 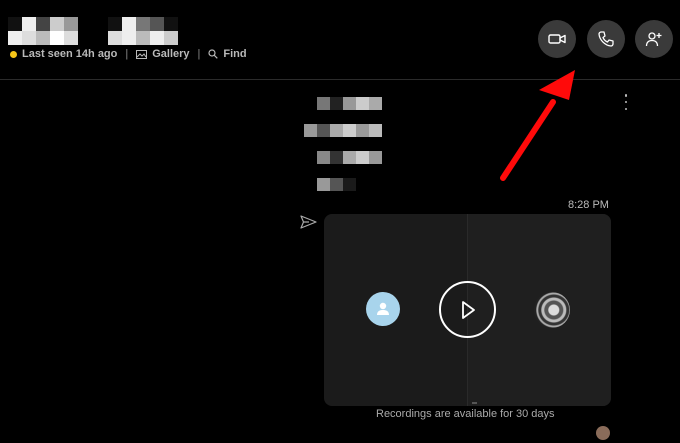 What do you see at coordinates (213, 54) in the screenshot?
I see `search-icon` at bounding box center [213, 54].